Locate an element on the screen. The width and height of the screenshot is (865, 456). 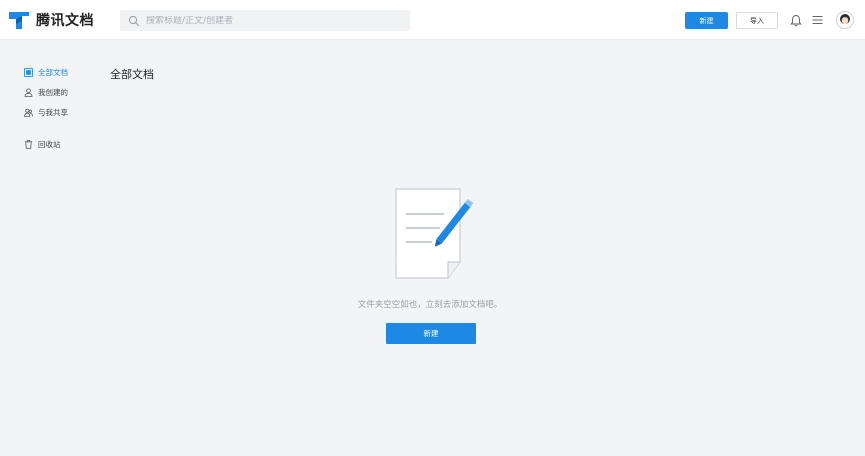
avatar is located at coordinates (845, 20).